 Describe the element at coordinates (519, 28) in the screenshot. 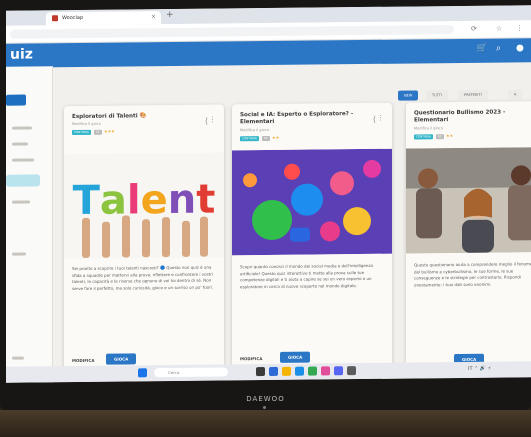

I see `menu-icon: ⋮` at that location.